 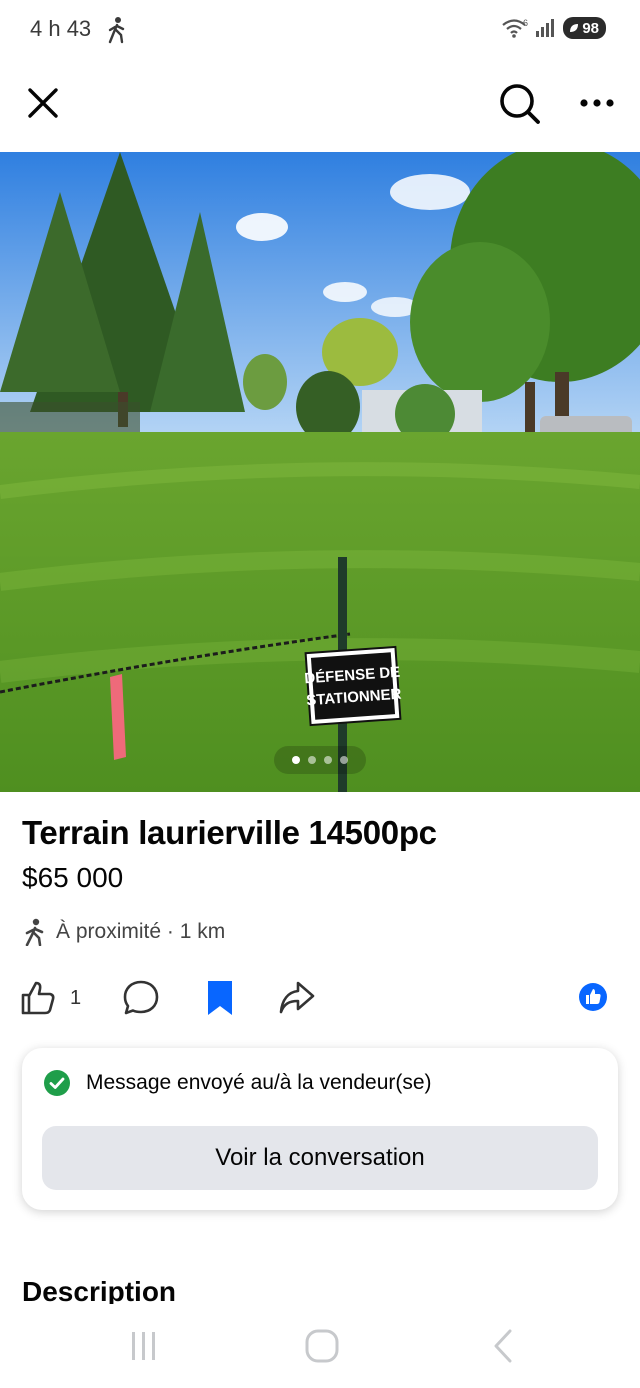 I want to click on bookmark-icon, so click(x=220, y=998).